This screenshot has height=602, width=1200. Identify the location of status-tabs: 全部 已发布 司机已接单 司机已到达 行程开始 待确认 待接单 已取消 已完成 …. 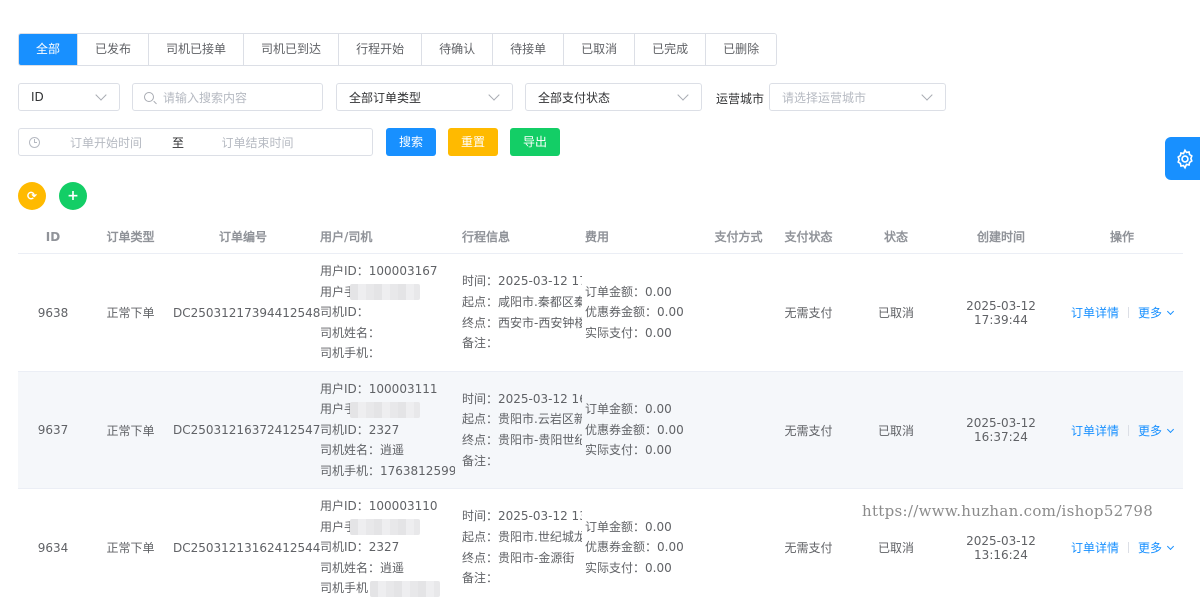
(398, 49).